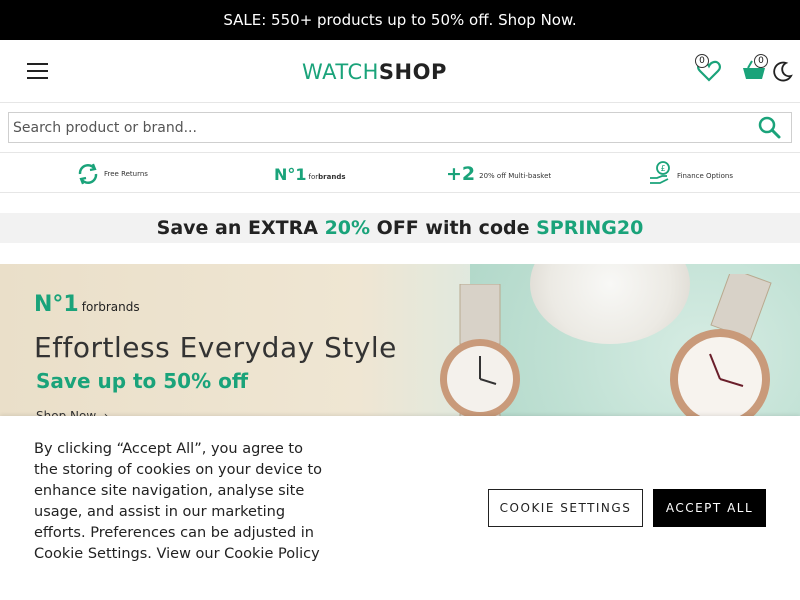  I want to click on promo-middle: OFF with code, so click(453, 228).